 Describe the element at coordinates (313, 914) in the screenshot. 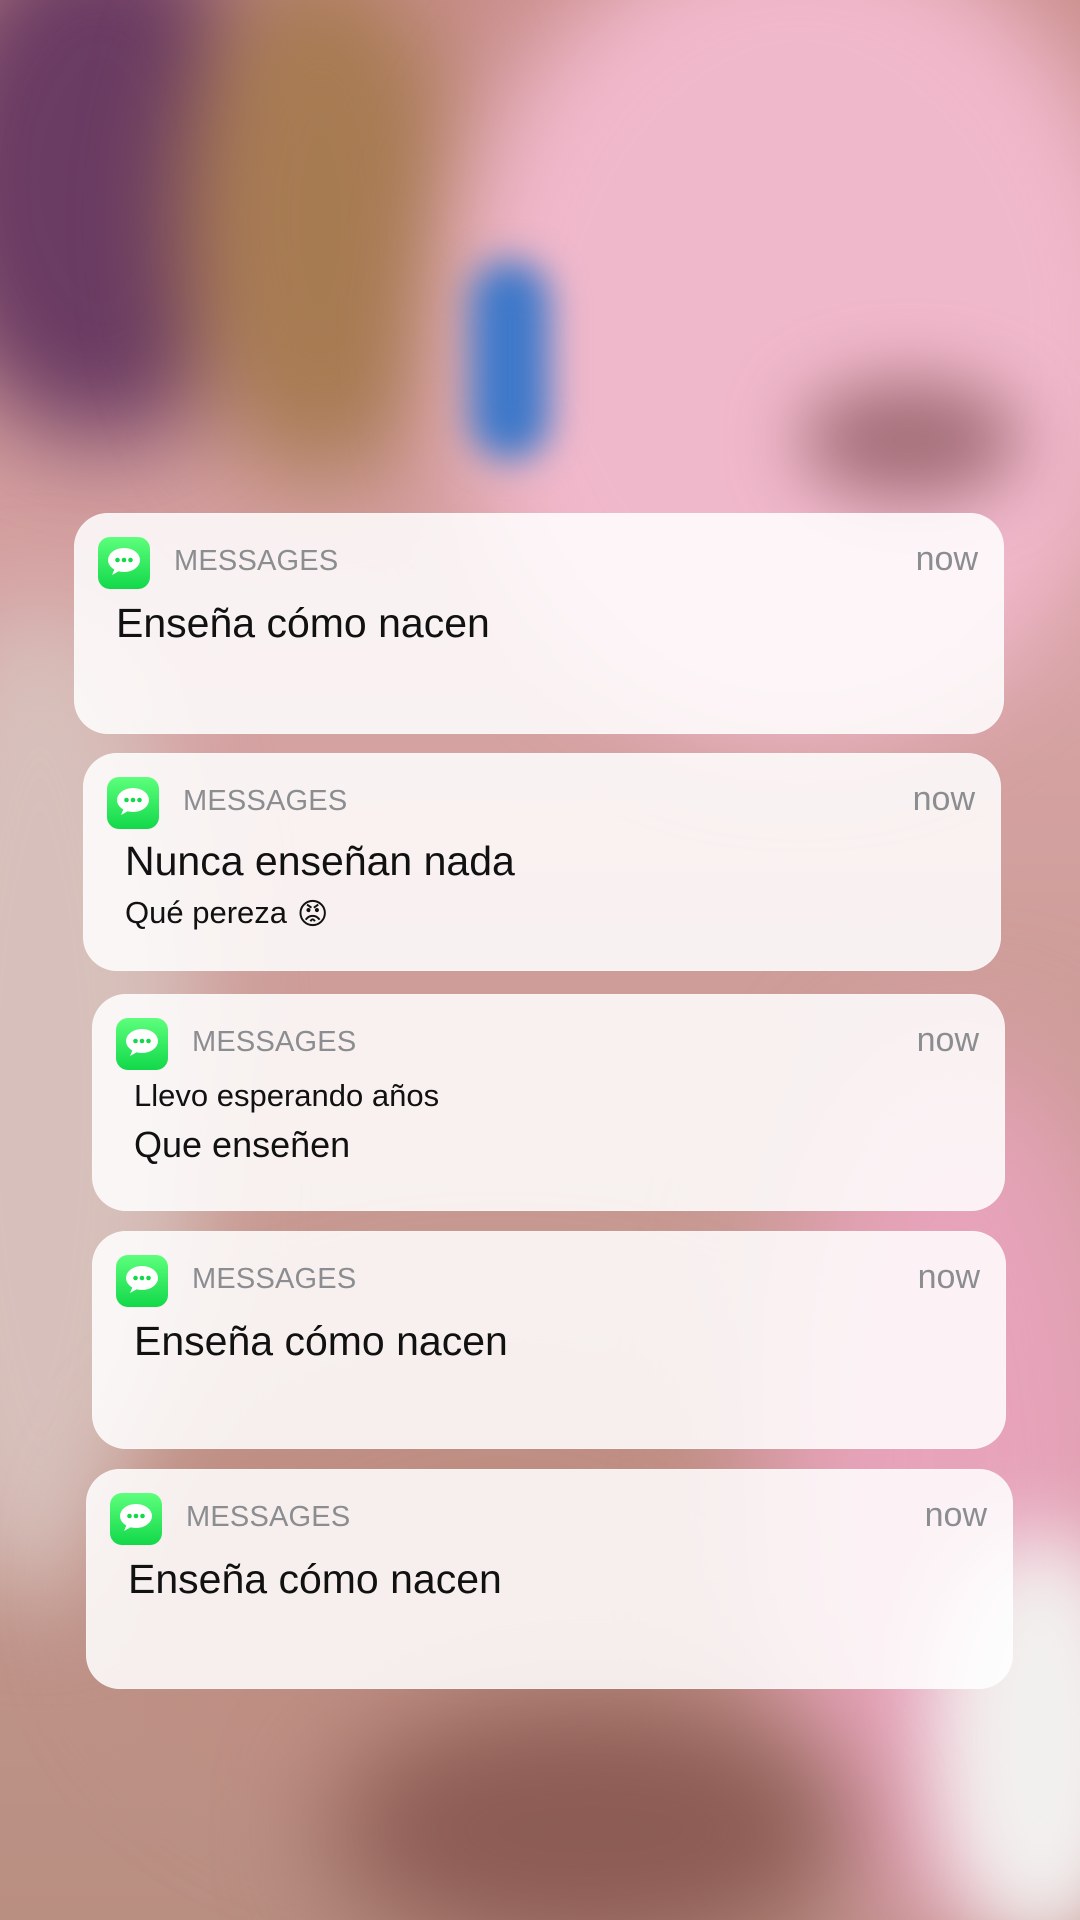

I see `angry-face-icon: 😡` at that location.